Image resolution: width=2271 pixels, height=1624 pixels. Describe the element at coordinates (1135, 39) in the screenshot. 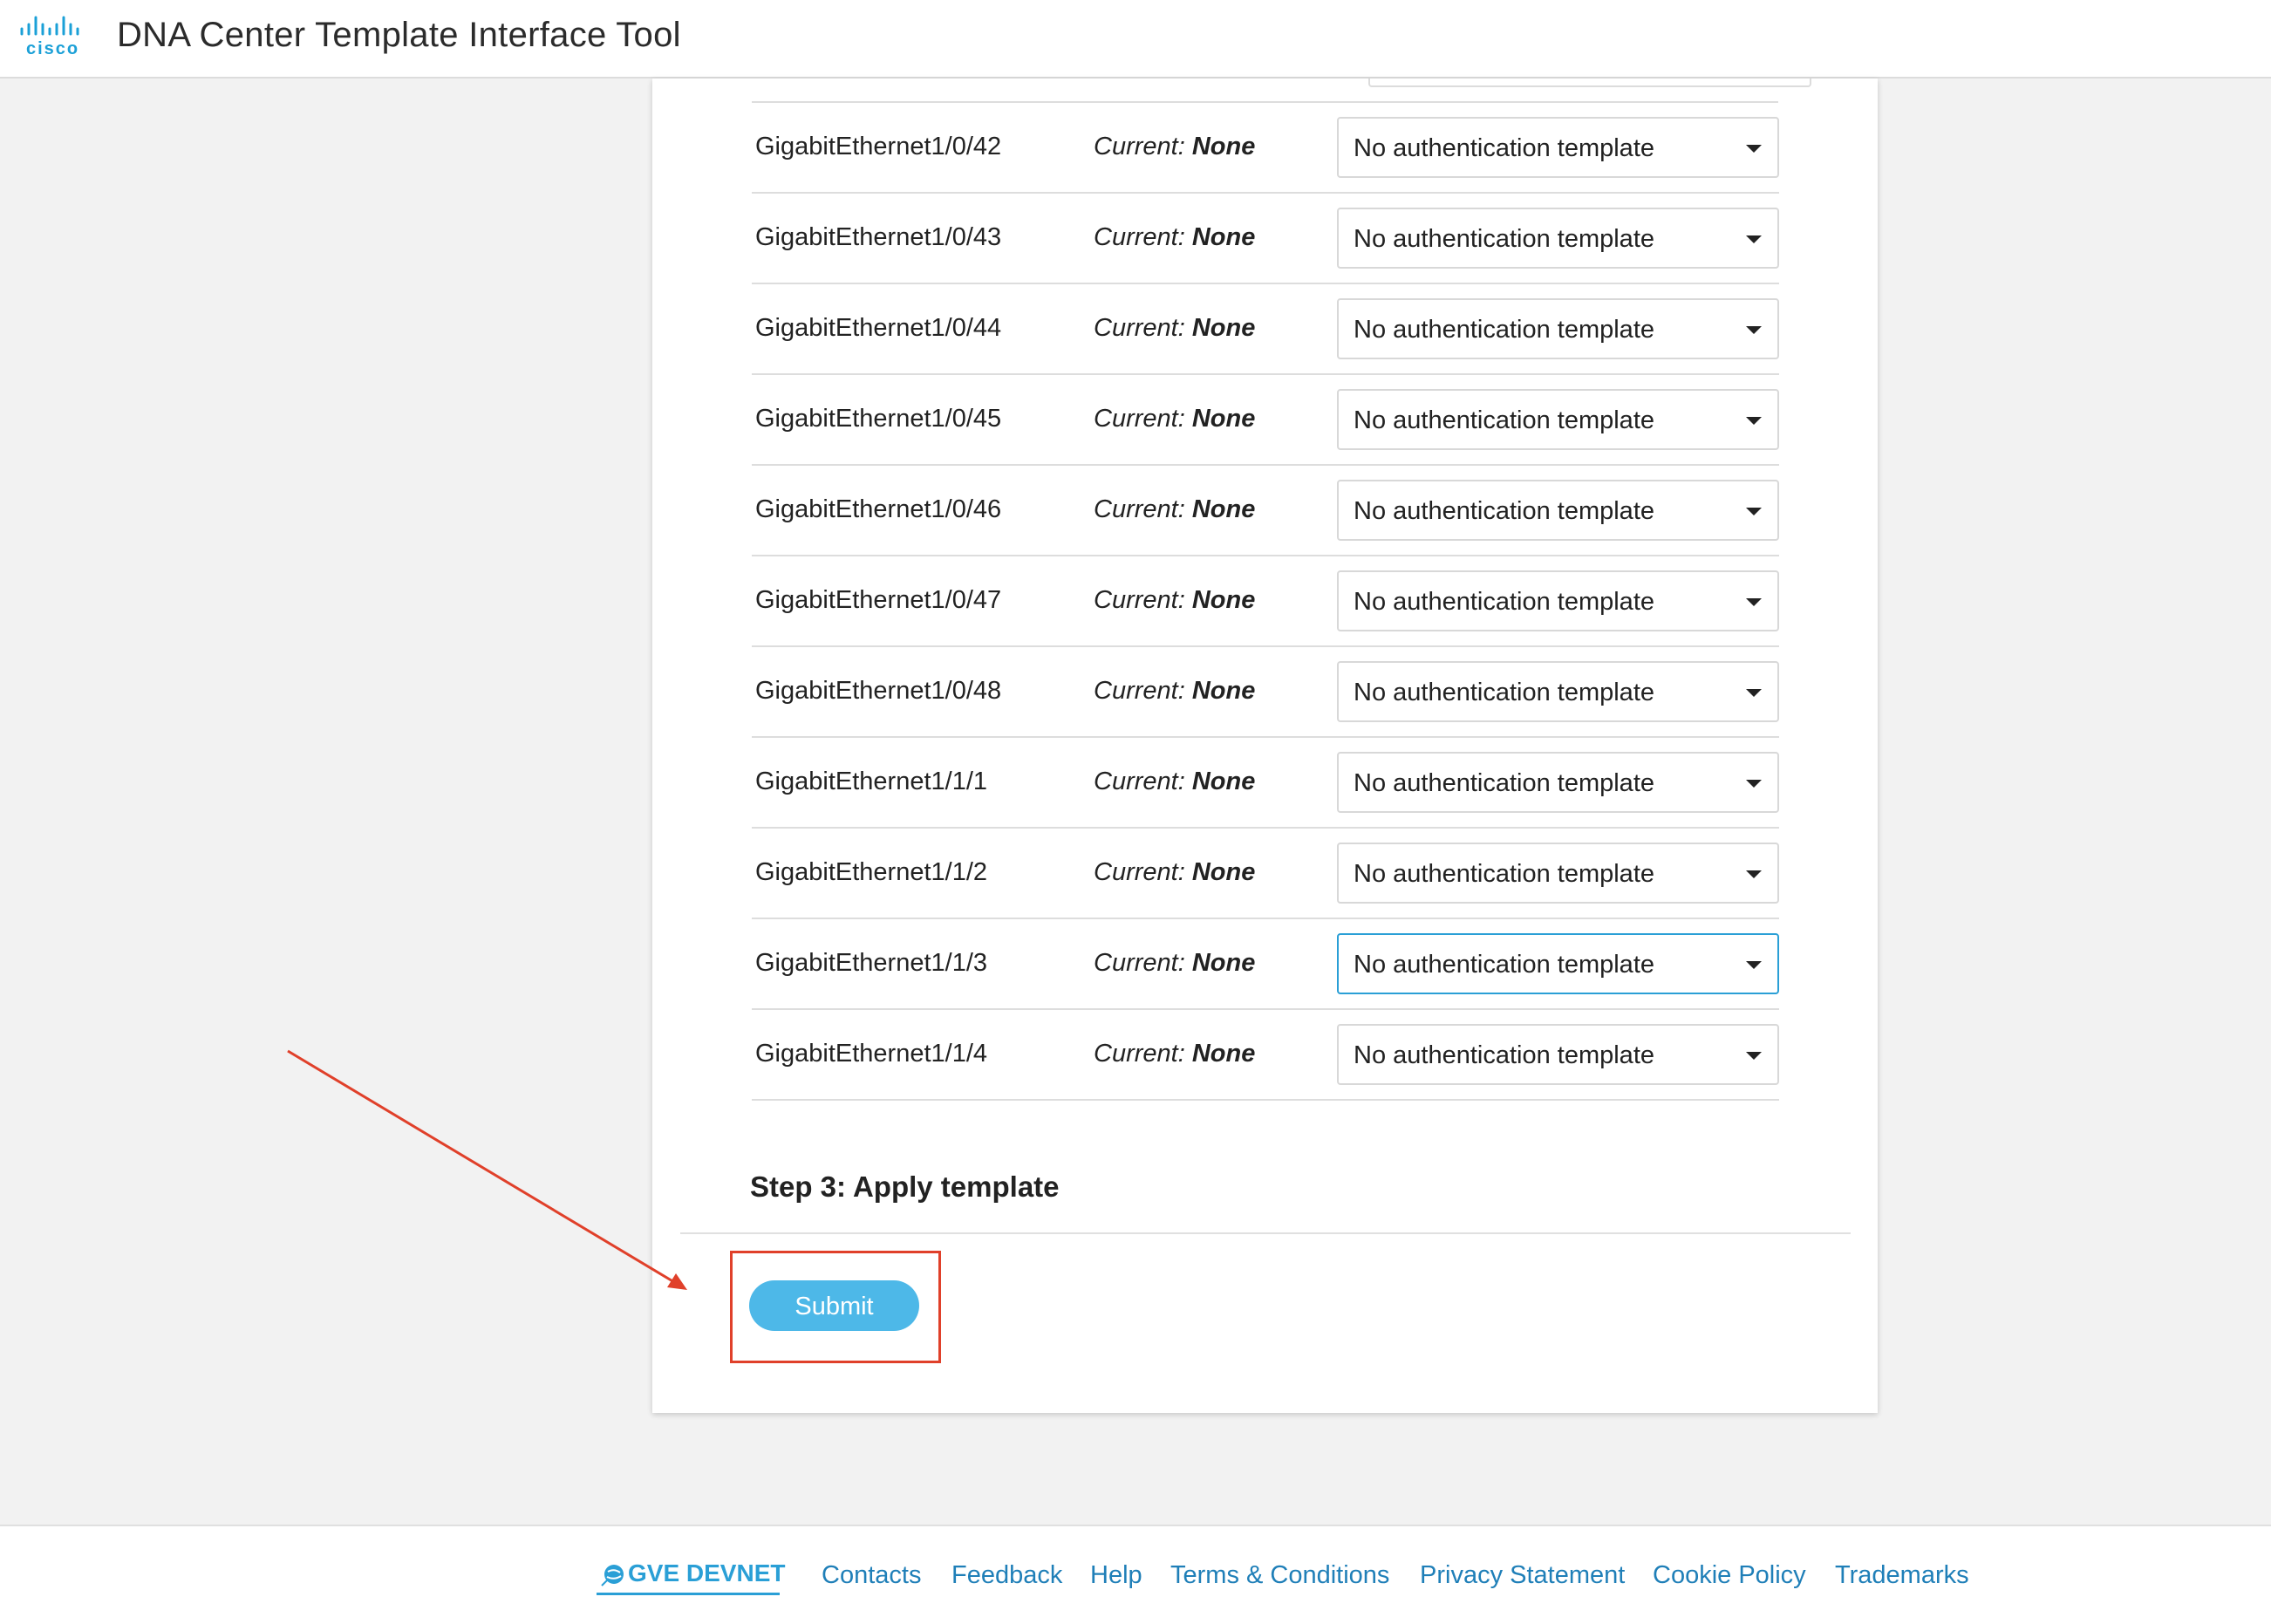

I see `app-header: cisco DNA Center Template Interface Tool` at that location.